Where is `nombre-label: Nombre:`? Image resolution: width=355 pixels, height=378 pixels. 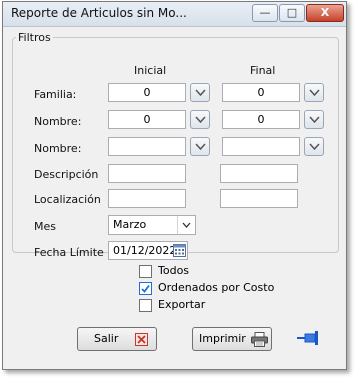 nombre-label: Nombre: is located at coordinates (58, 121).